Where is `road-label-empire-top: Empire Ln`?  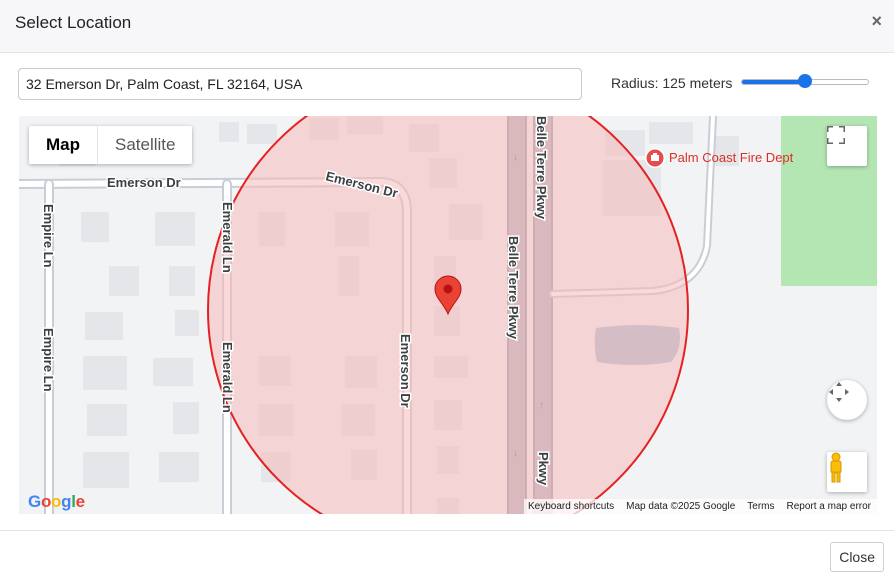
road-label-empire-top: Empire Ln is located at coordinates (48, 236).